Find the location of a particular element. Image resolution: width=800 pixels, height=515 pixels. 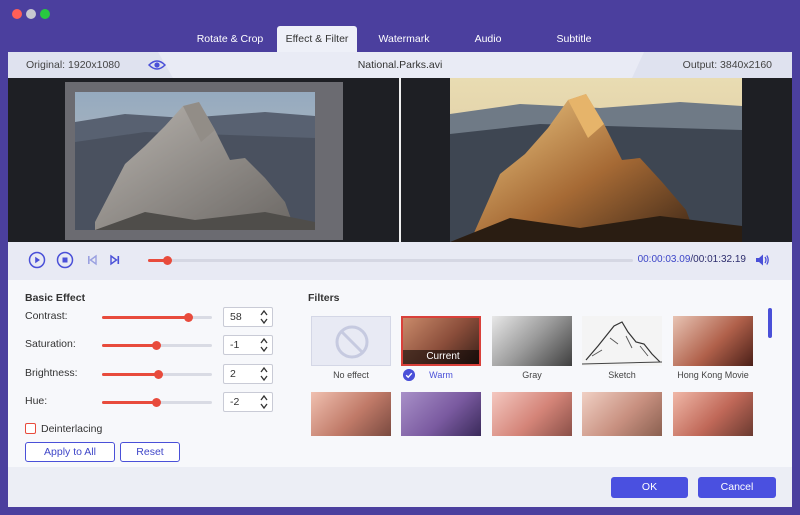

contrast-row: Contrast: 58 is located at coordinates (155, 317).